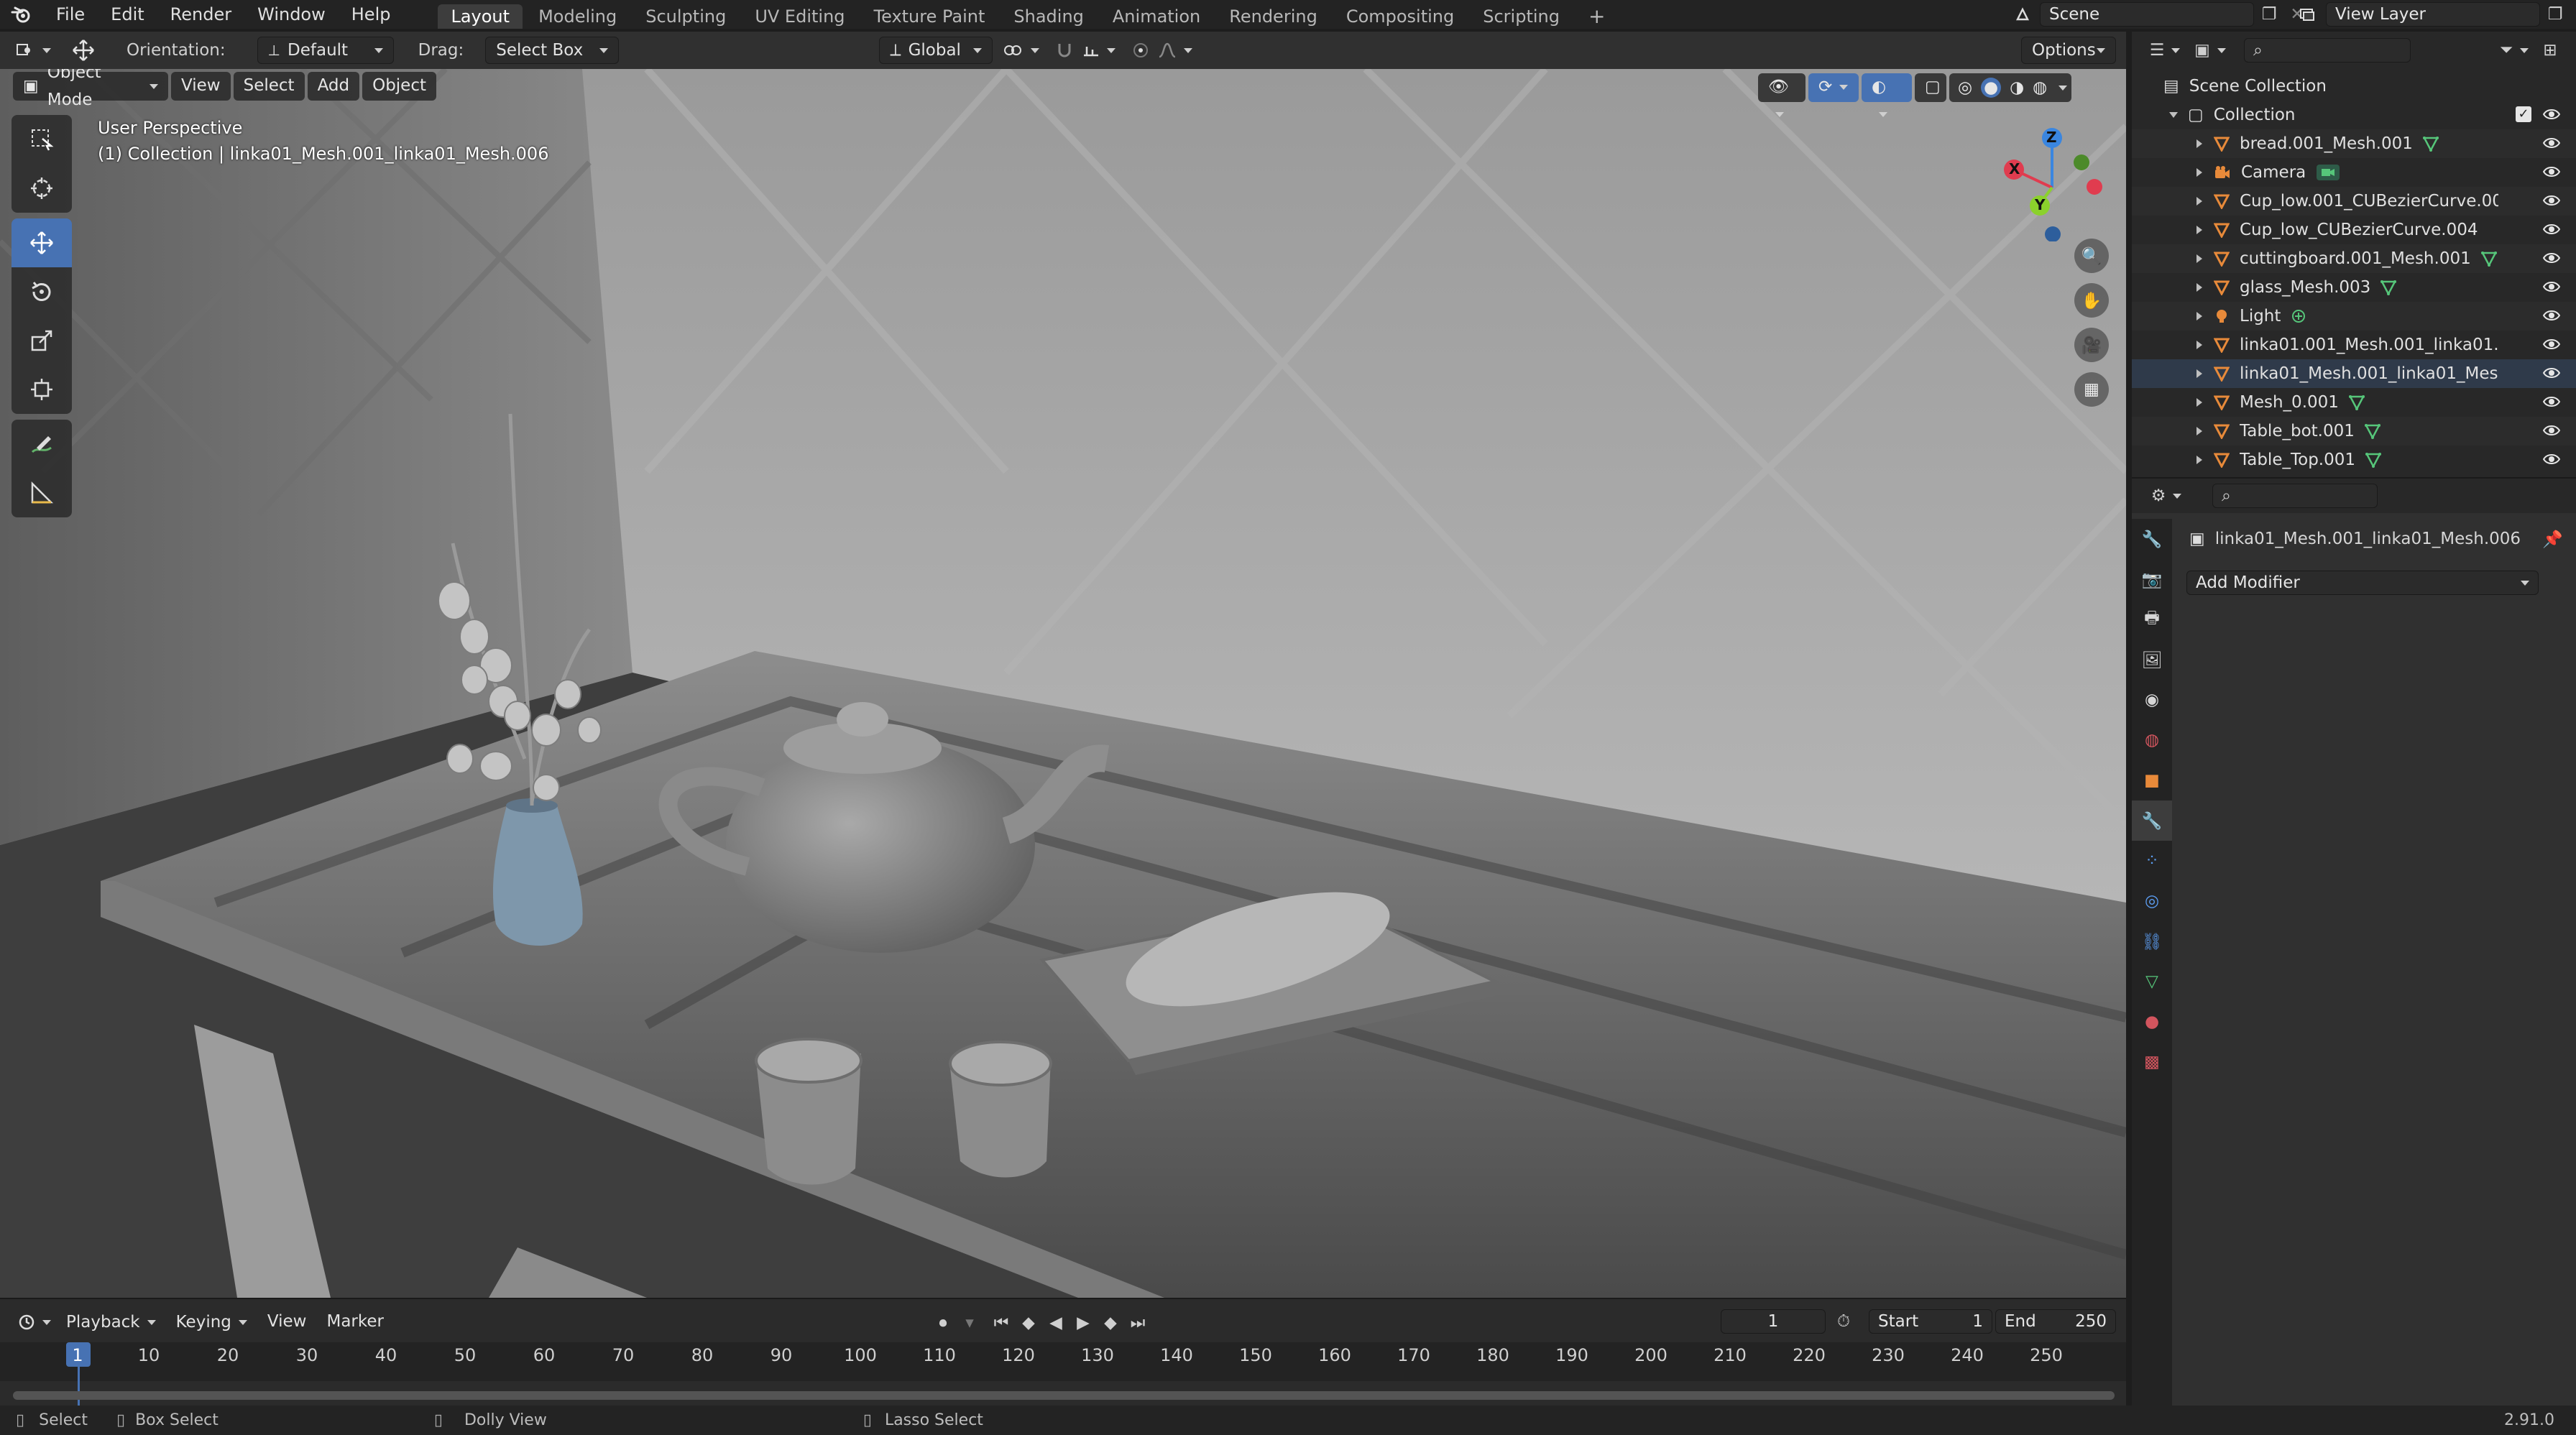 This screenshot has height=1435, width=2576. What do you see at coordinates (2354, 115) in the screenshot?
I see `collection-row: ▢ Collection ✓` at bounding box center [2354, 115].